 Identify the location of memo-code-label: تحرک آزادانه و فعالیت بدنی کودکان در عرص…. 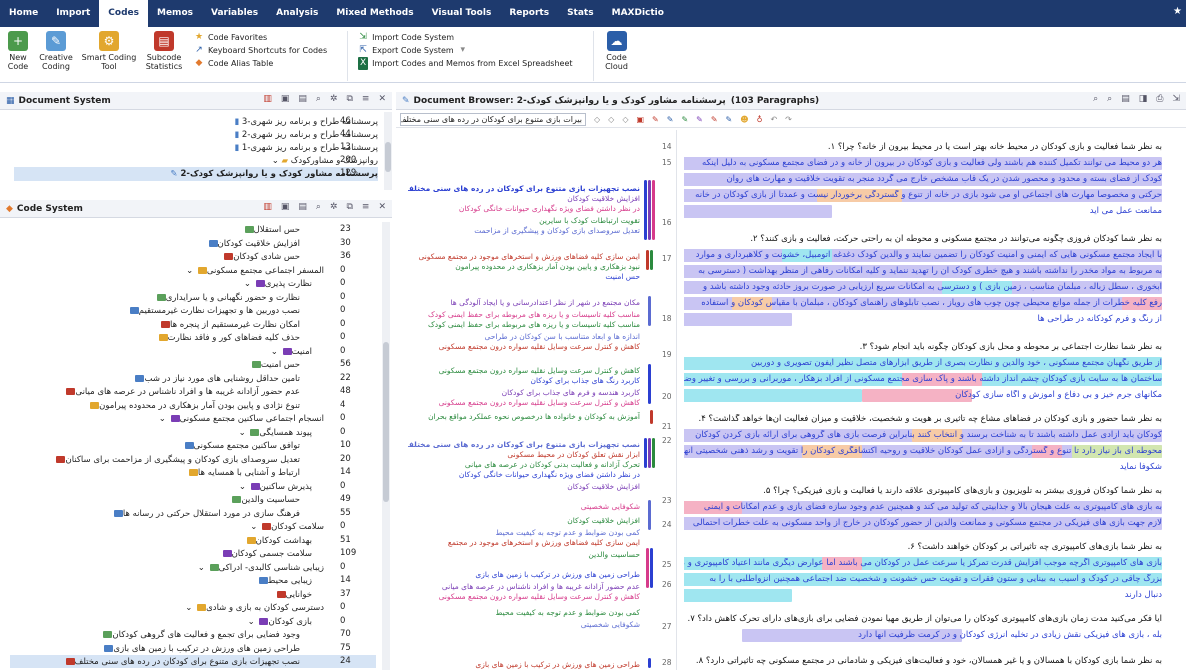
(524, 464).